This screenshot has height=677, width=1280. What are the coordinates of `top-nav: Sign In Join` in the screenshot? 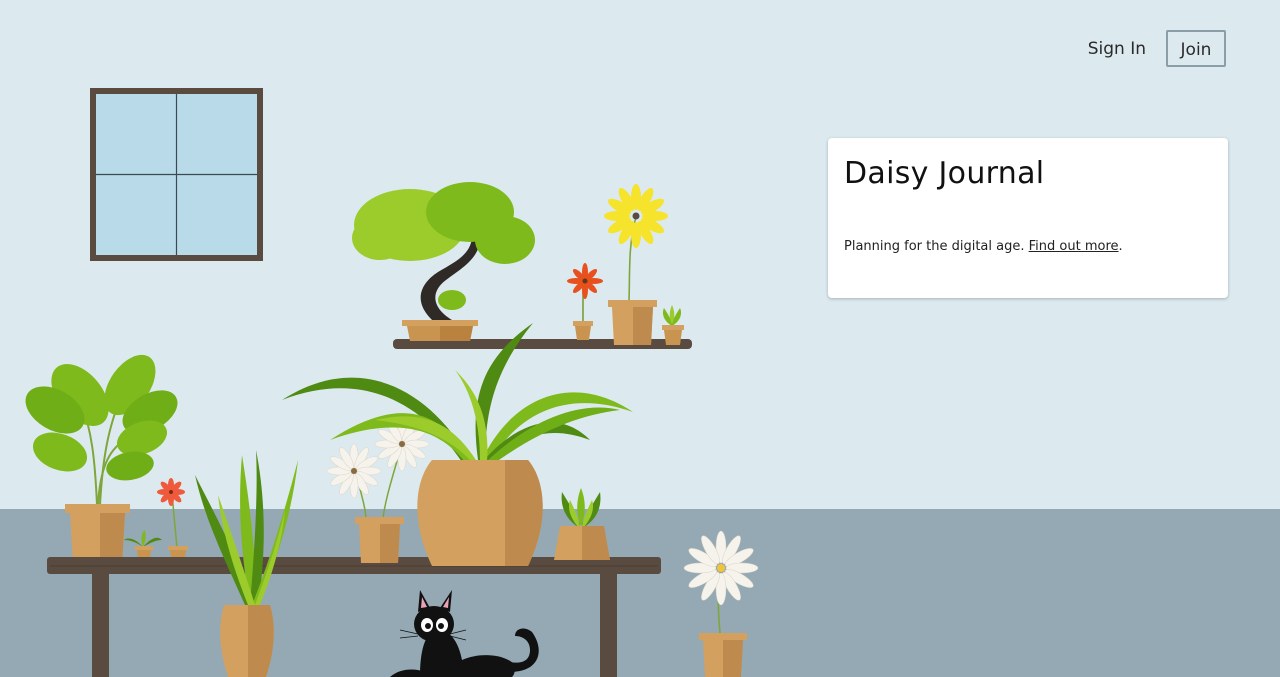 It's located at (1157, 48).